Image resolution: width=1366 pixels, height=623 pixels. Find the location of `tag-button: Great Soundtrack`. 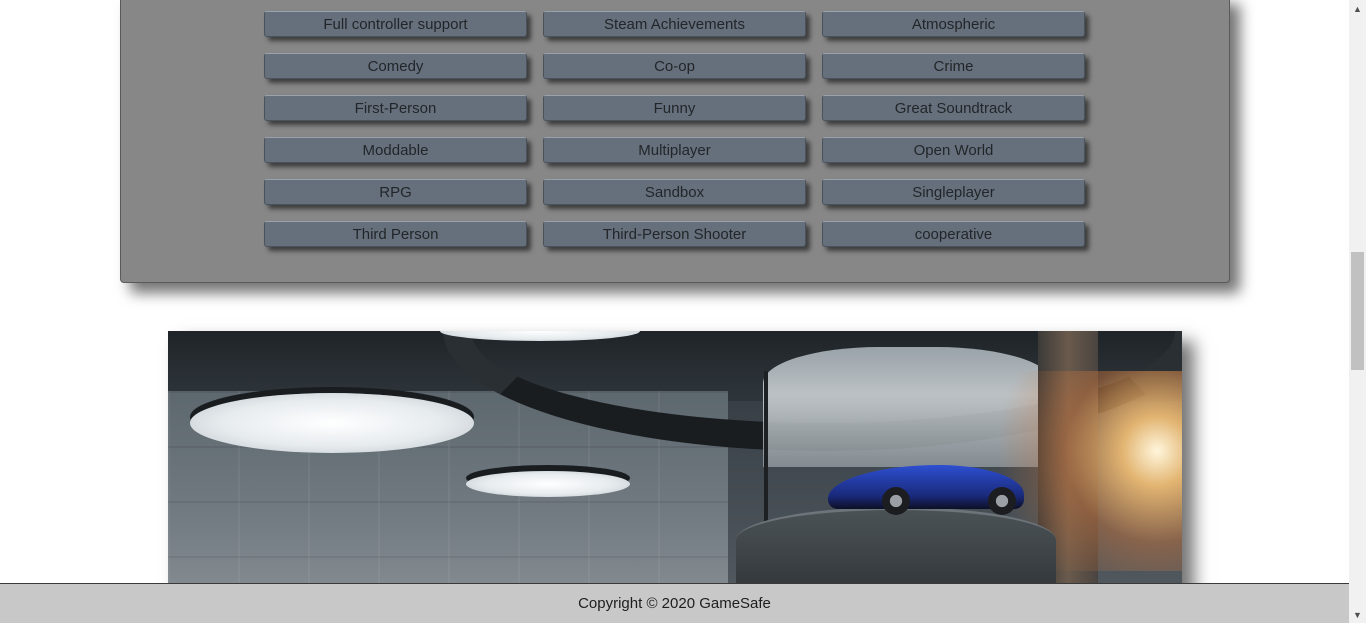

tag-button: Great Soundtrack is located at coordinates (953, 108).